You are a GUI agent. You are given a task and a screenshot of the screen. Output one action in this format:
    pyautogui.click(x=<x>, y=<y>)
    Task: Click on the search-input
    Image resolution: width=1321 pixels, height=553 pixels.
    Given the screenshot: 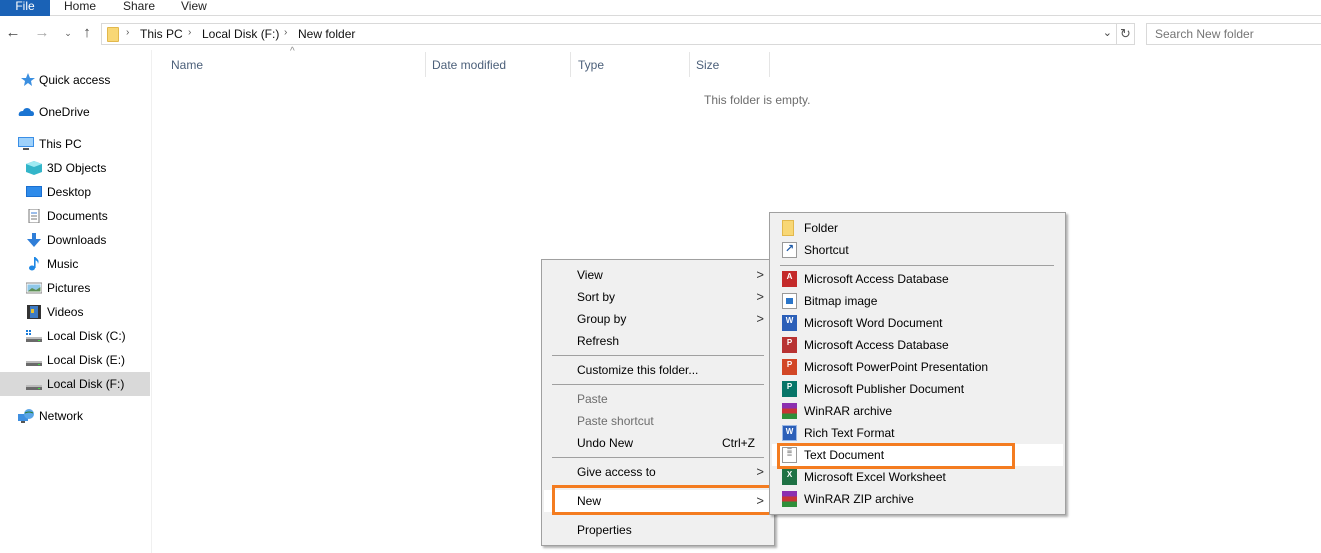 What is the action you would take?
    pyautogui.click(x=1233, y=34)
    